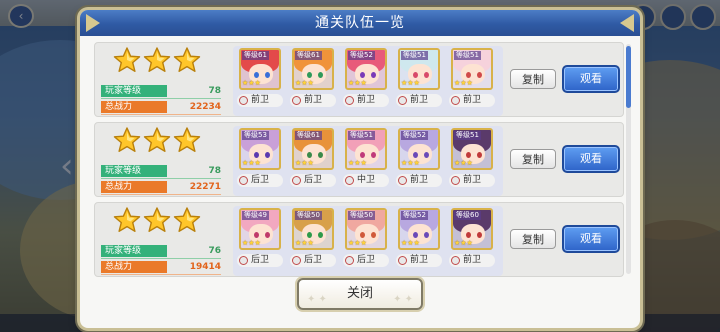 The height and width of the screenshot is (332, 720). What do you see at coordinates (360, 23) in the screenshot?
I see `dialog-title: 通关队伍一览` at bounding box center [360, 23].